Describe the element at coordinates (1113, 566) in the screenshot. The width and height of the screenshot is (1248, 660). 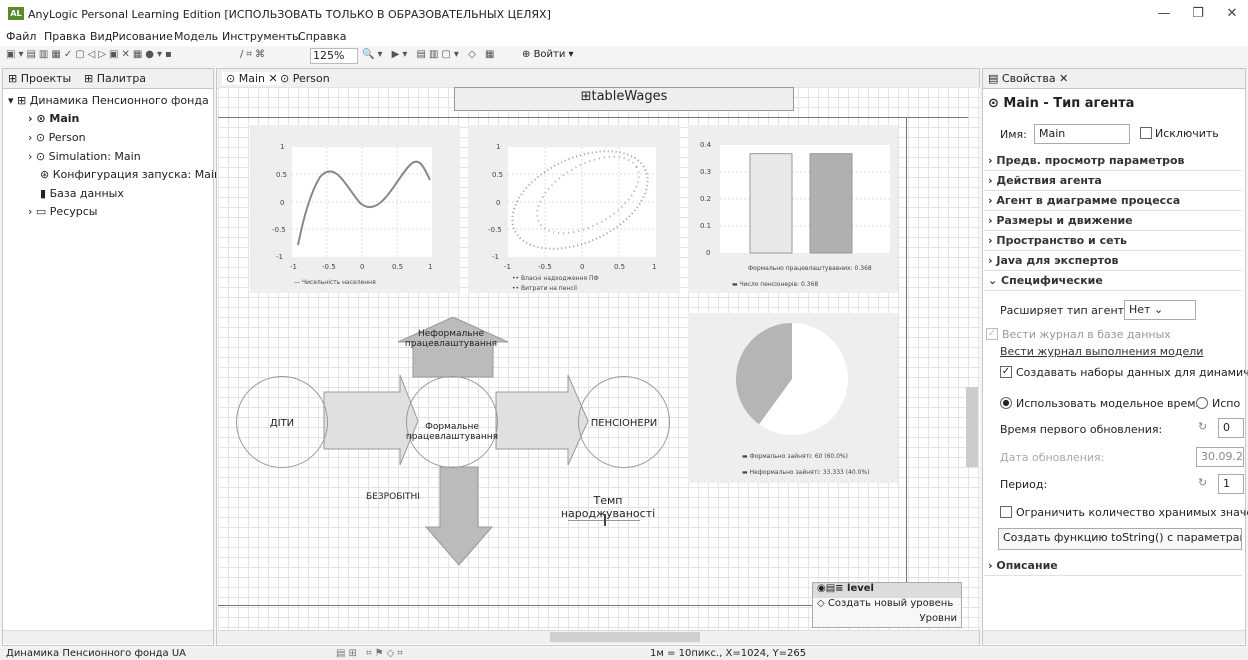
I see `section-description: › Описание` at that location.